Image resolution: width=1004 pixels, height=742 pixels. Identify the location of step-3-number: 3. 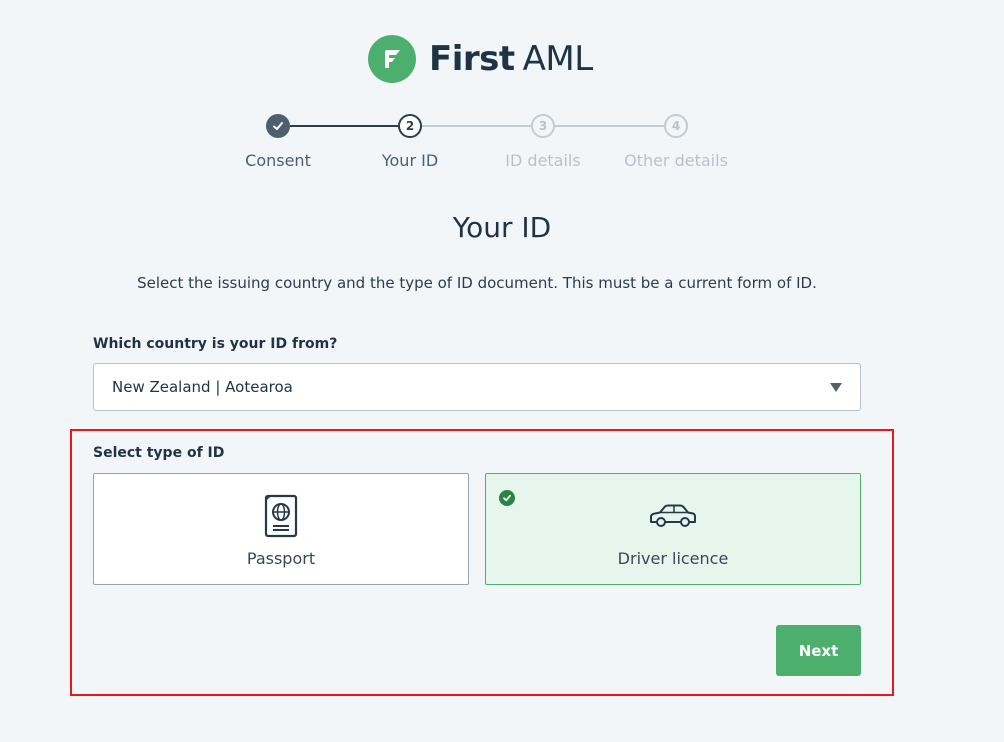
(543, 126).